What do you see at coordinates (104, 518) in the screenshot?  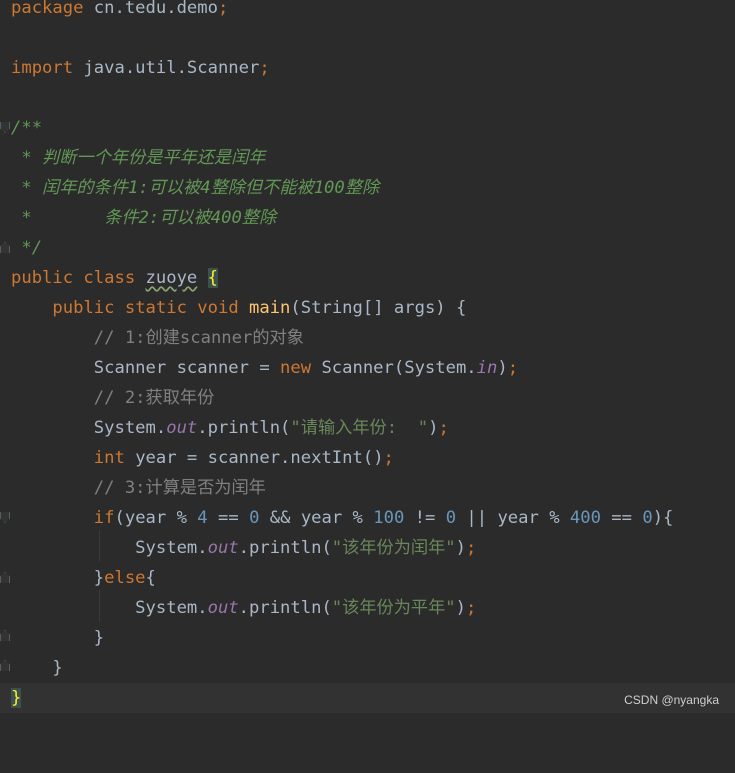 I see `keyword: if` at bounding box center [104, 518].